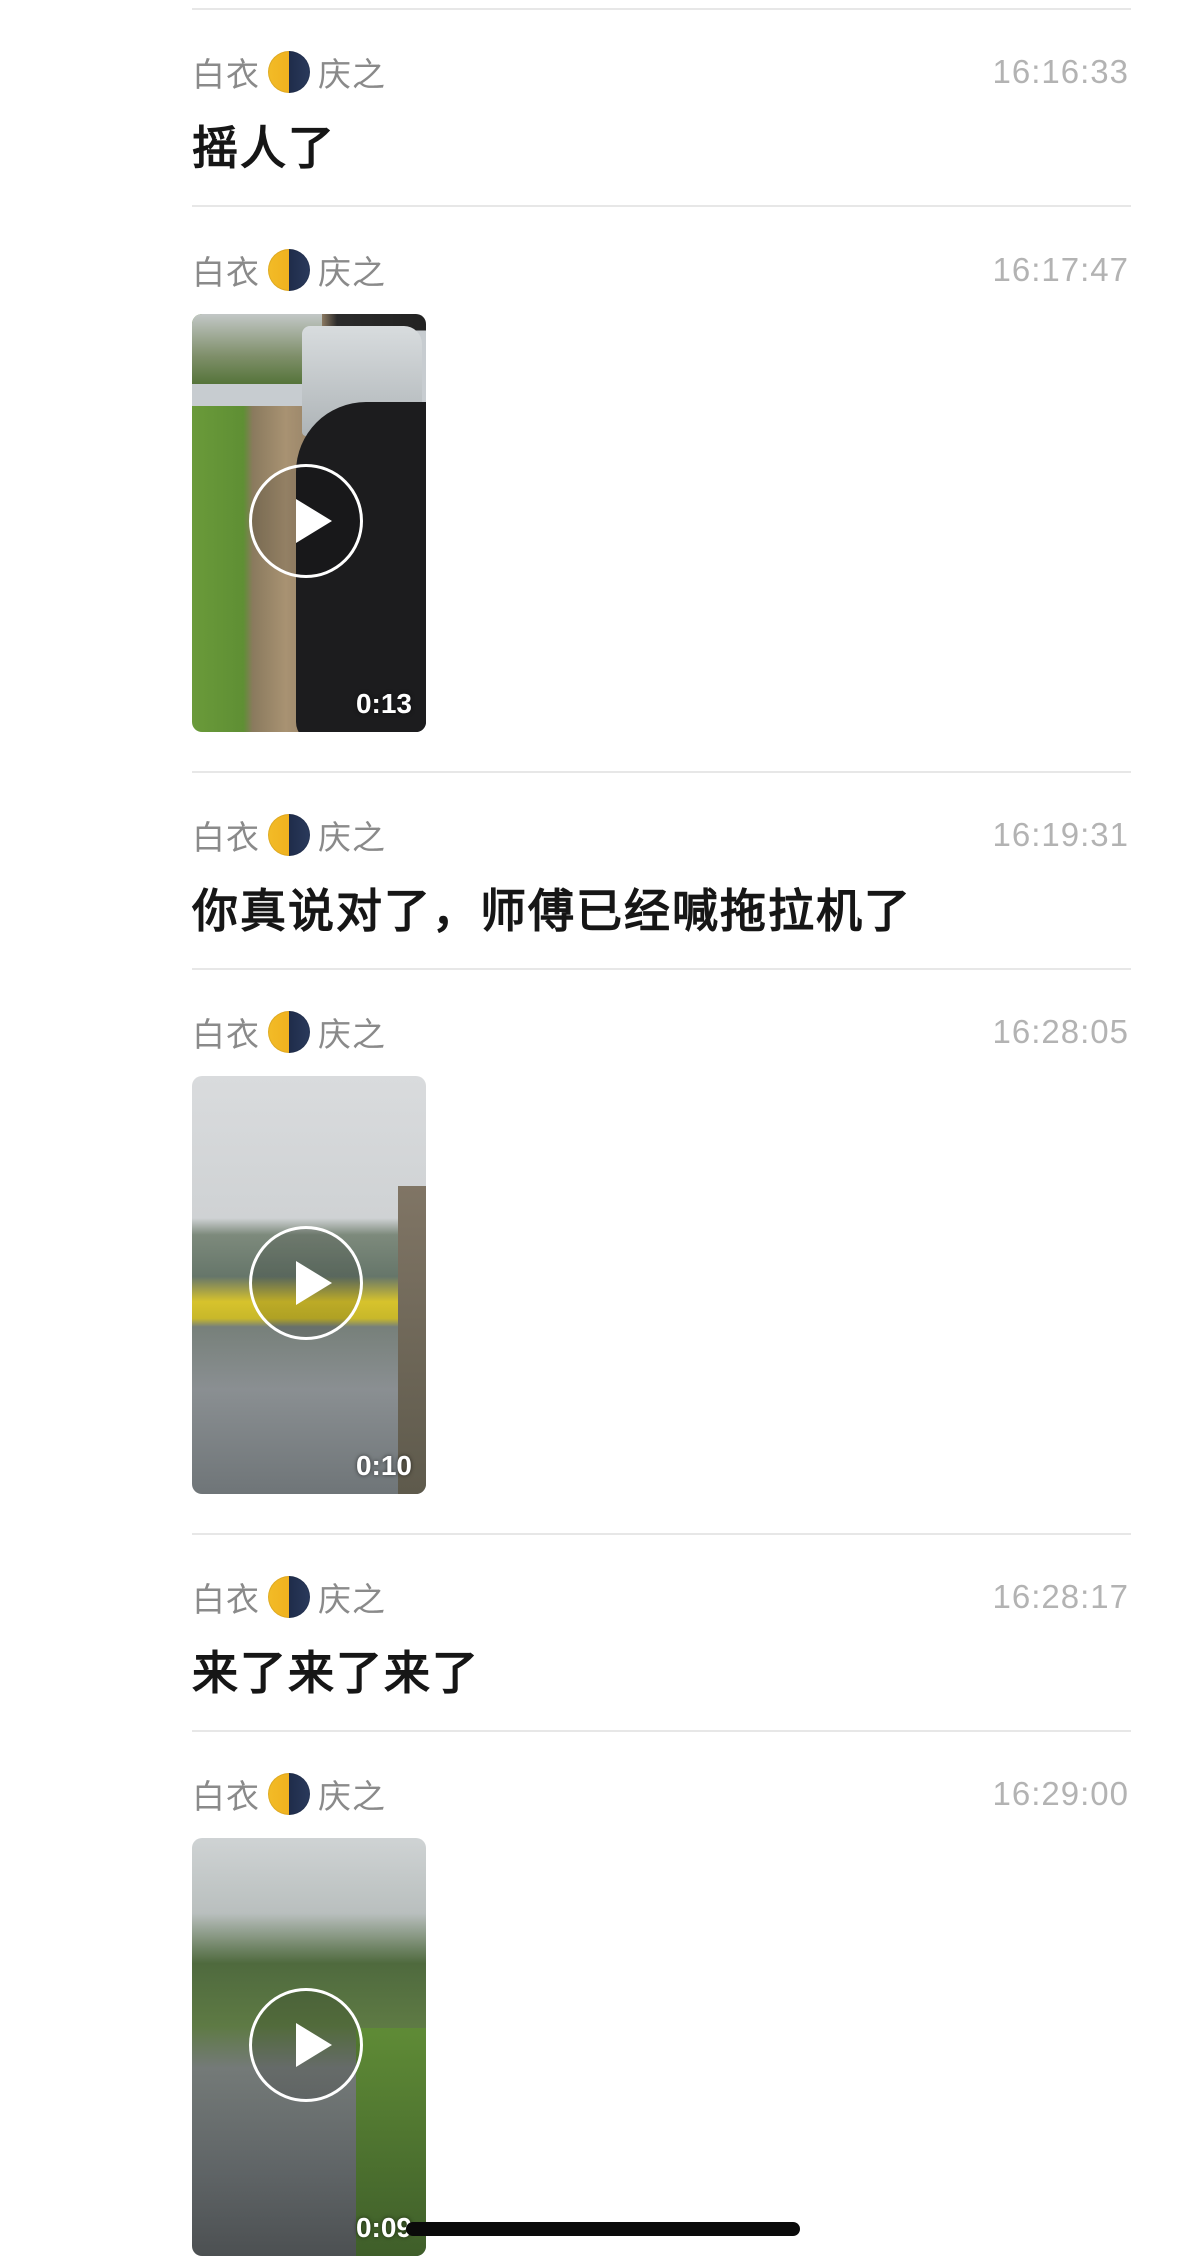 The image size is (1179, 2263). What do you see at coordinates (603, 2229) in the screenshot?
I see `home-indicator` at bounding box center [603, 2229].